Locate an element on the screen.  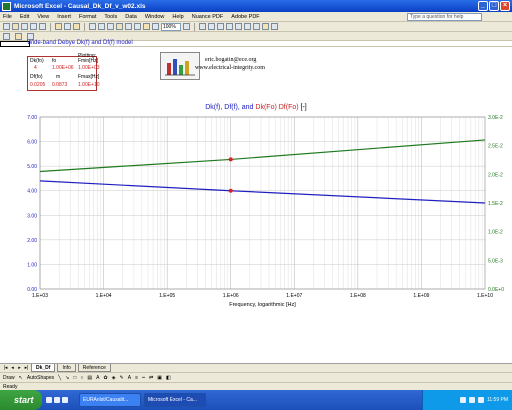
undo-icon is located at coordinates (92, 26).